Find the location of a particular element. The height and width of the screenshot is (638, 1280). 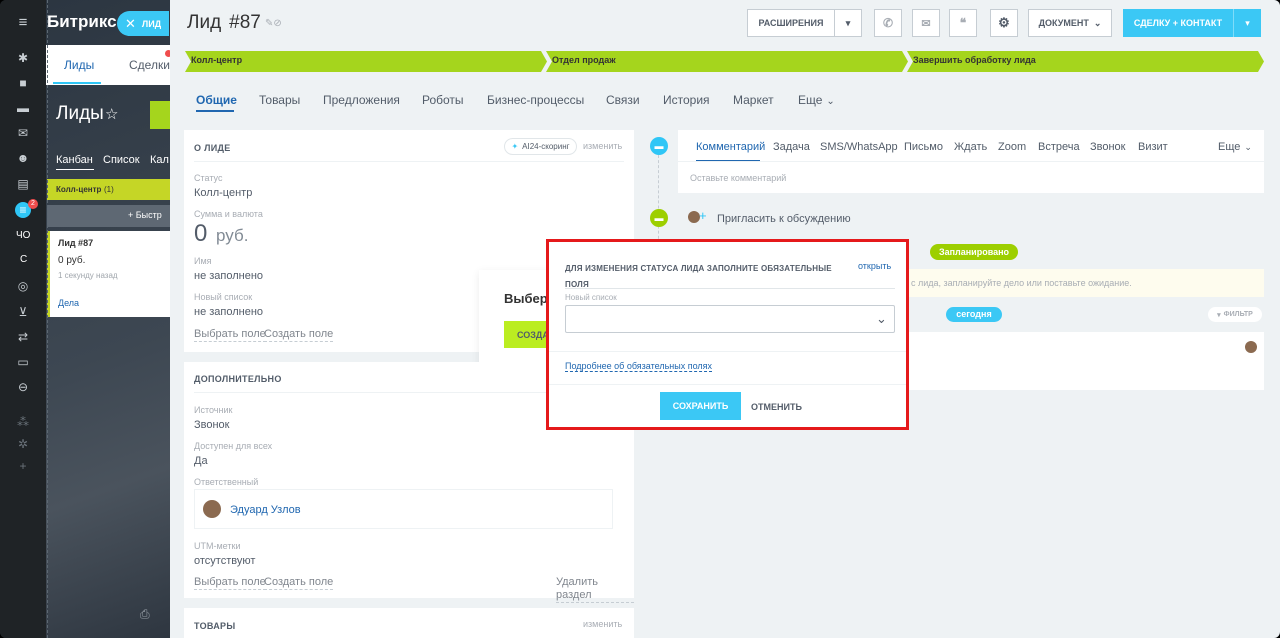

tl-more-label: Еще is located at coordinates (1229, 147).